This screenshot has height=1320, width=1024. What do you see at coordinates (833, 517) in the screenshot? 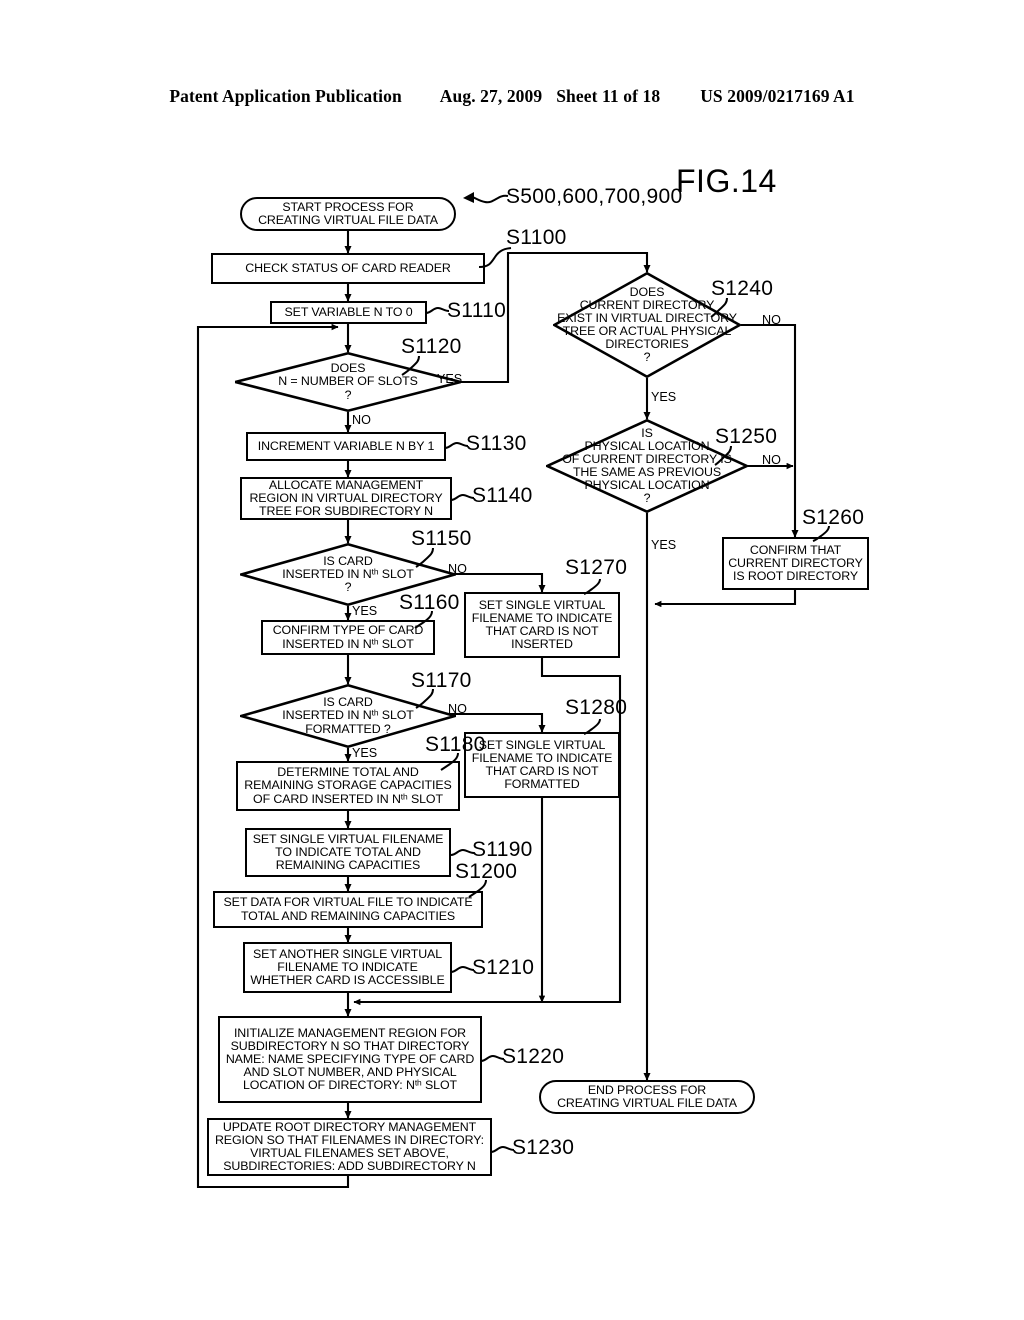
I see `step-label-s1260: S1260` at bounding box center [833, 517].